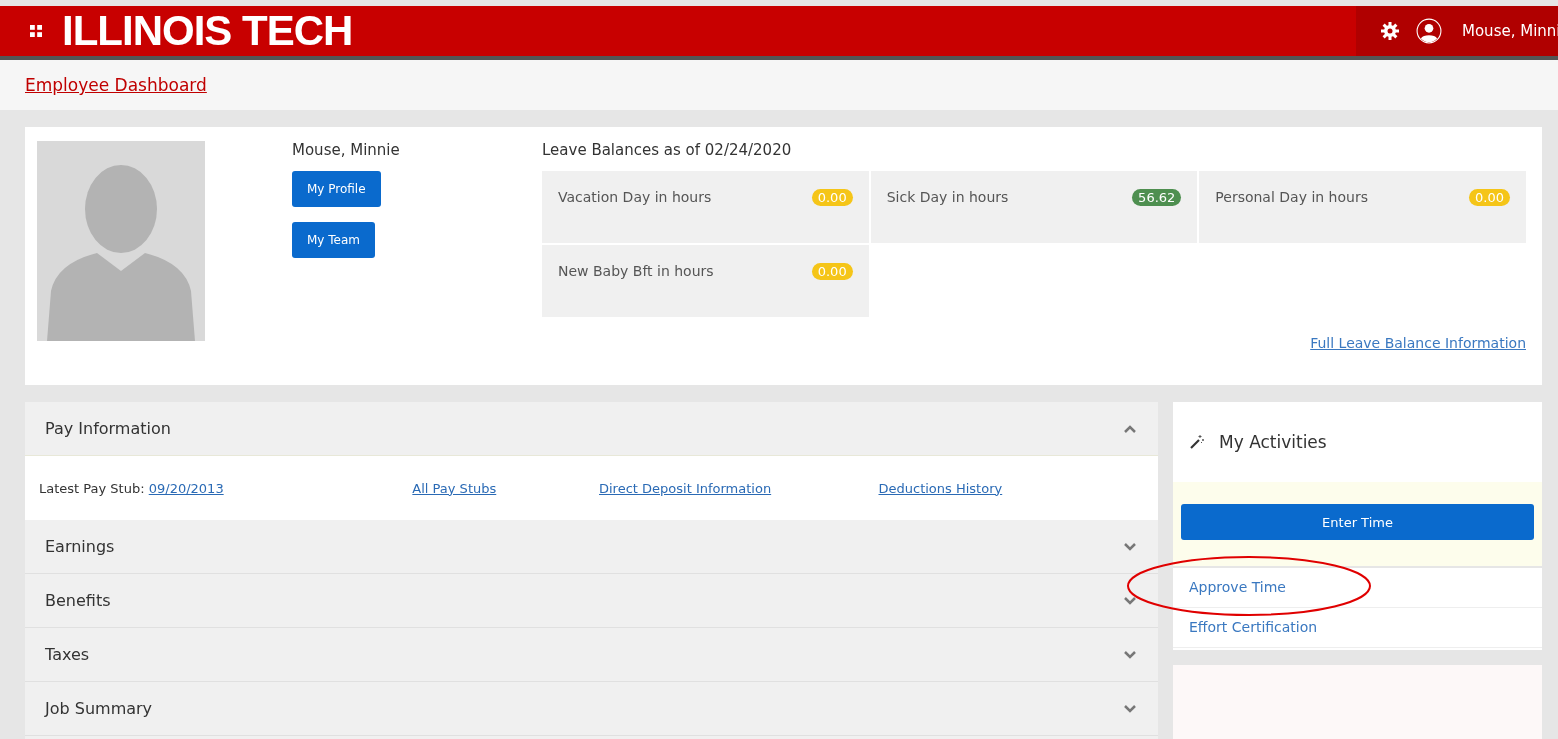 Image resolution: width=1558 pixels, height=739 pixels. What do you see at coordinates (116, 85) in the screenshot?
I see `breadcrumb-link: Employee Dashboard` at bounding box center [116, 85].